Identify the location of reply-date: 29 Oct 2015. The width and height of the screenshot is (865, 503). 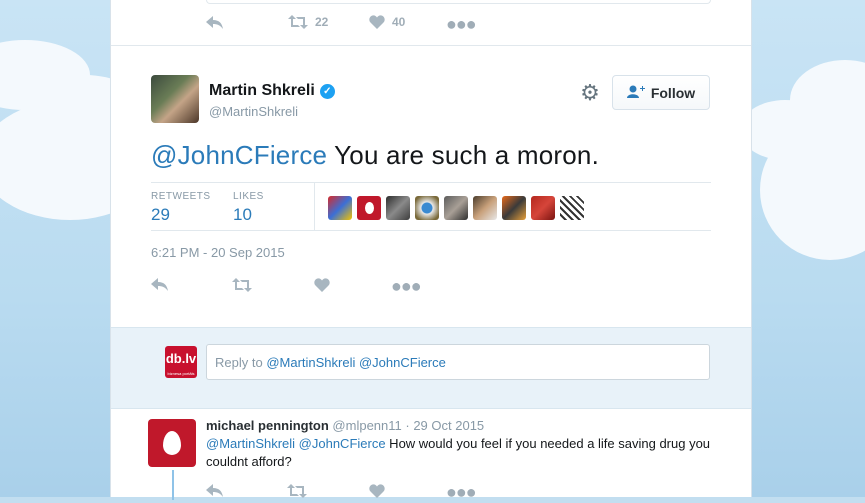
(448, 425).